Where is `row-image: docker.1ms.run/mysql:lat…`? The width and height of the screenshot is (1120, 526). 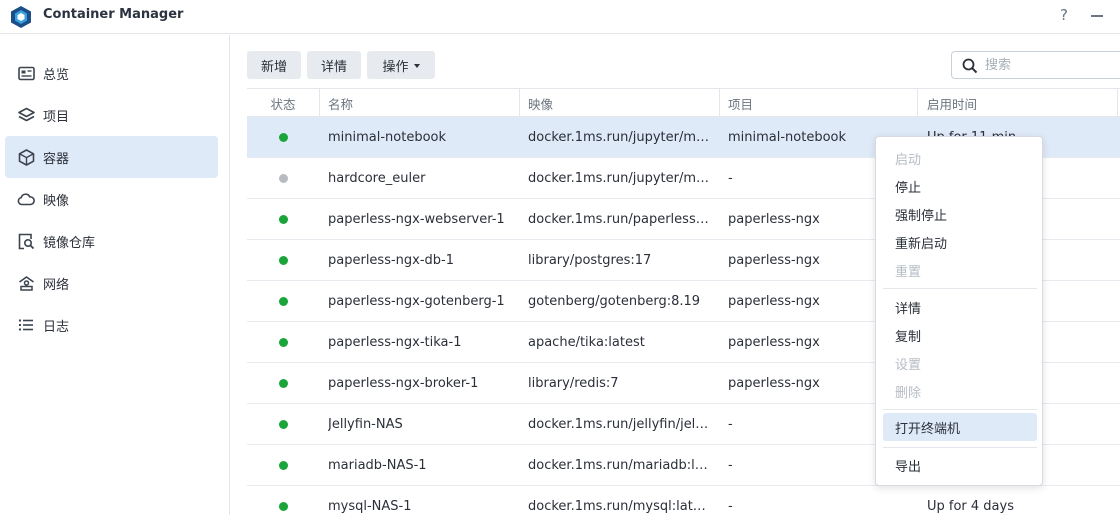 row-image: docker.1ms.run/mysql:lat… is located at coordinates (617, 506).